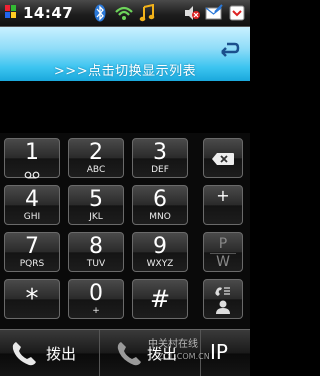 The width and height of the screenshot is (320, 376). I want to click on call-bar: 拨出 拨出 IP, so click(125, 352).